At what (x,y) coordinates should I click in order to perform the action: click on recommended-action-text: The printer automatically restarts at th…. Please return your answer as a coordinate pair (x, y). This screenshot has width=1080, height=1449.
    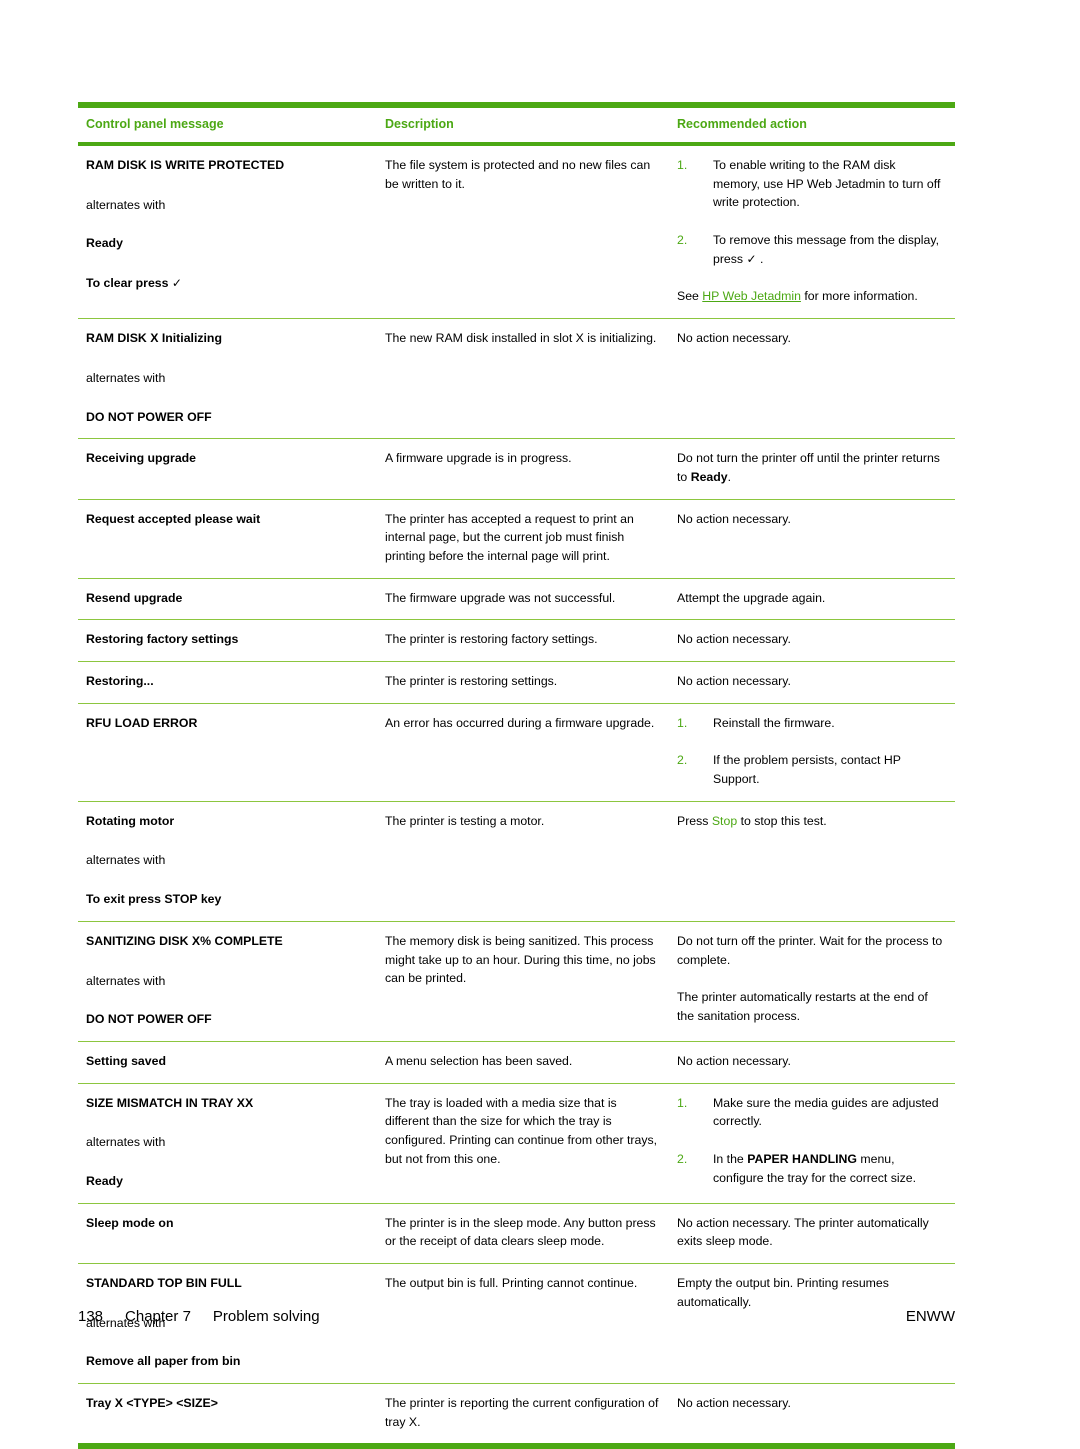
    Looking at the image, I should click on (802, 1006).